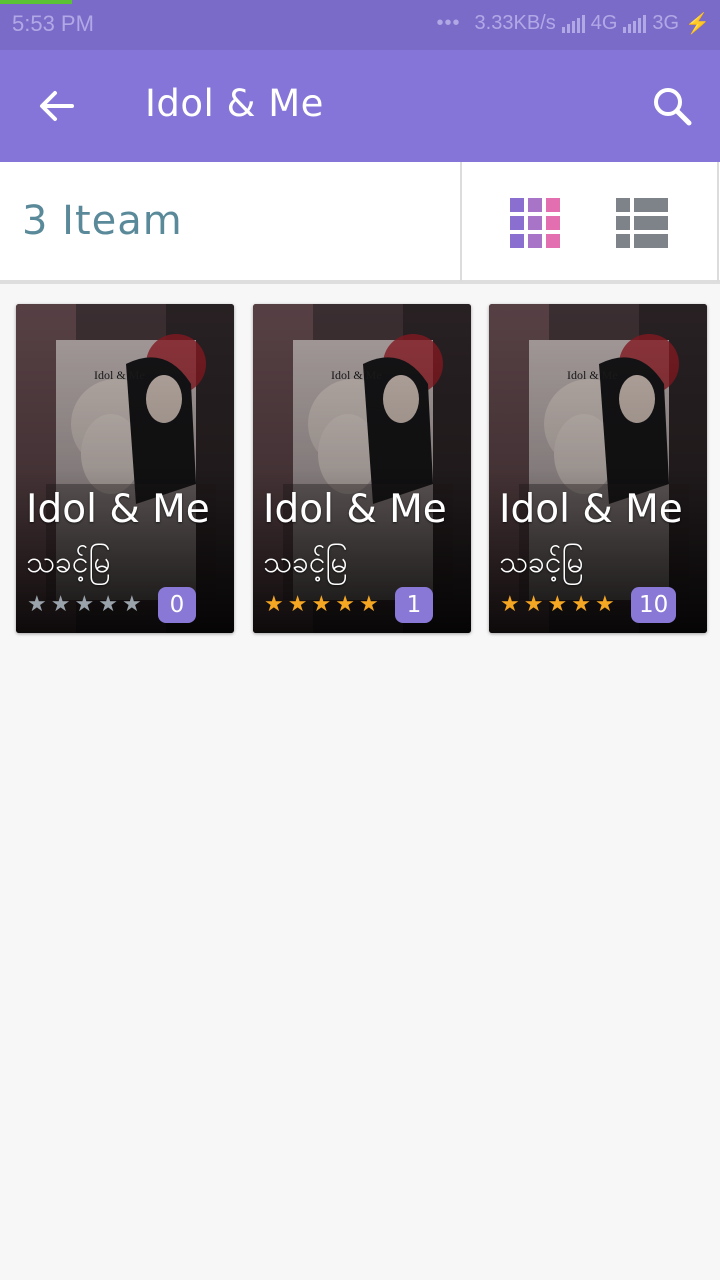  I want to click on list-view-button, so click(642, 223).